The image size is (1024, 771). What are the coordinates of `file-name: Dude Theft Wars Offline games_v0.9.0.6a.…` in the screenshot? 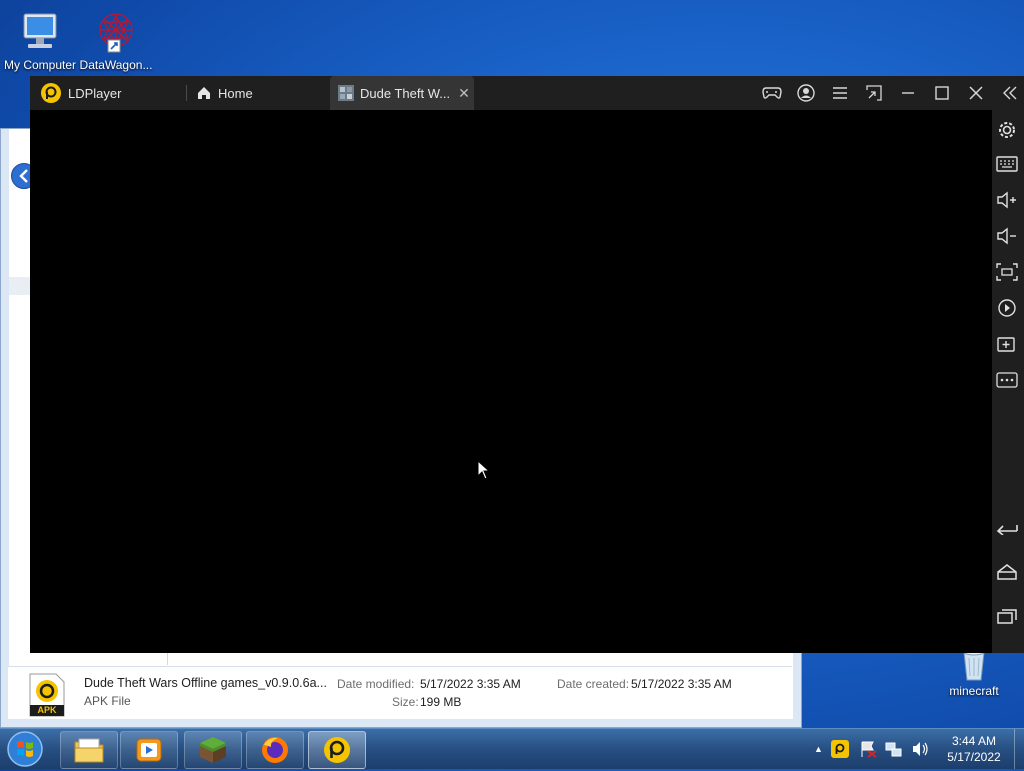 It's located at (205, 683).